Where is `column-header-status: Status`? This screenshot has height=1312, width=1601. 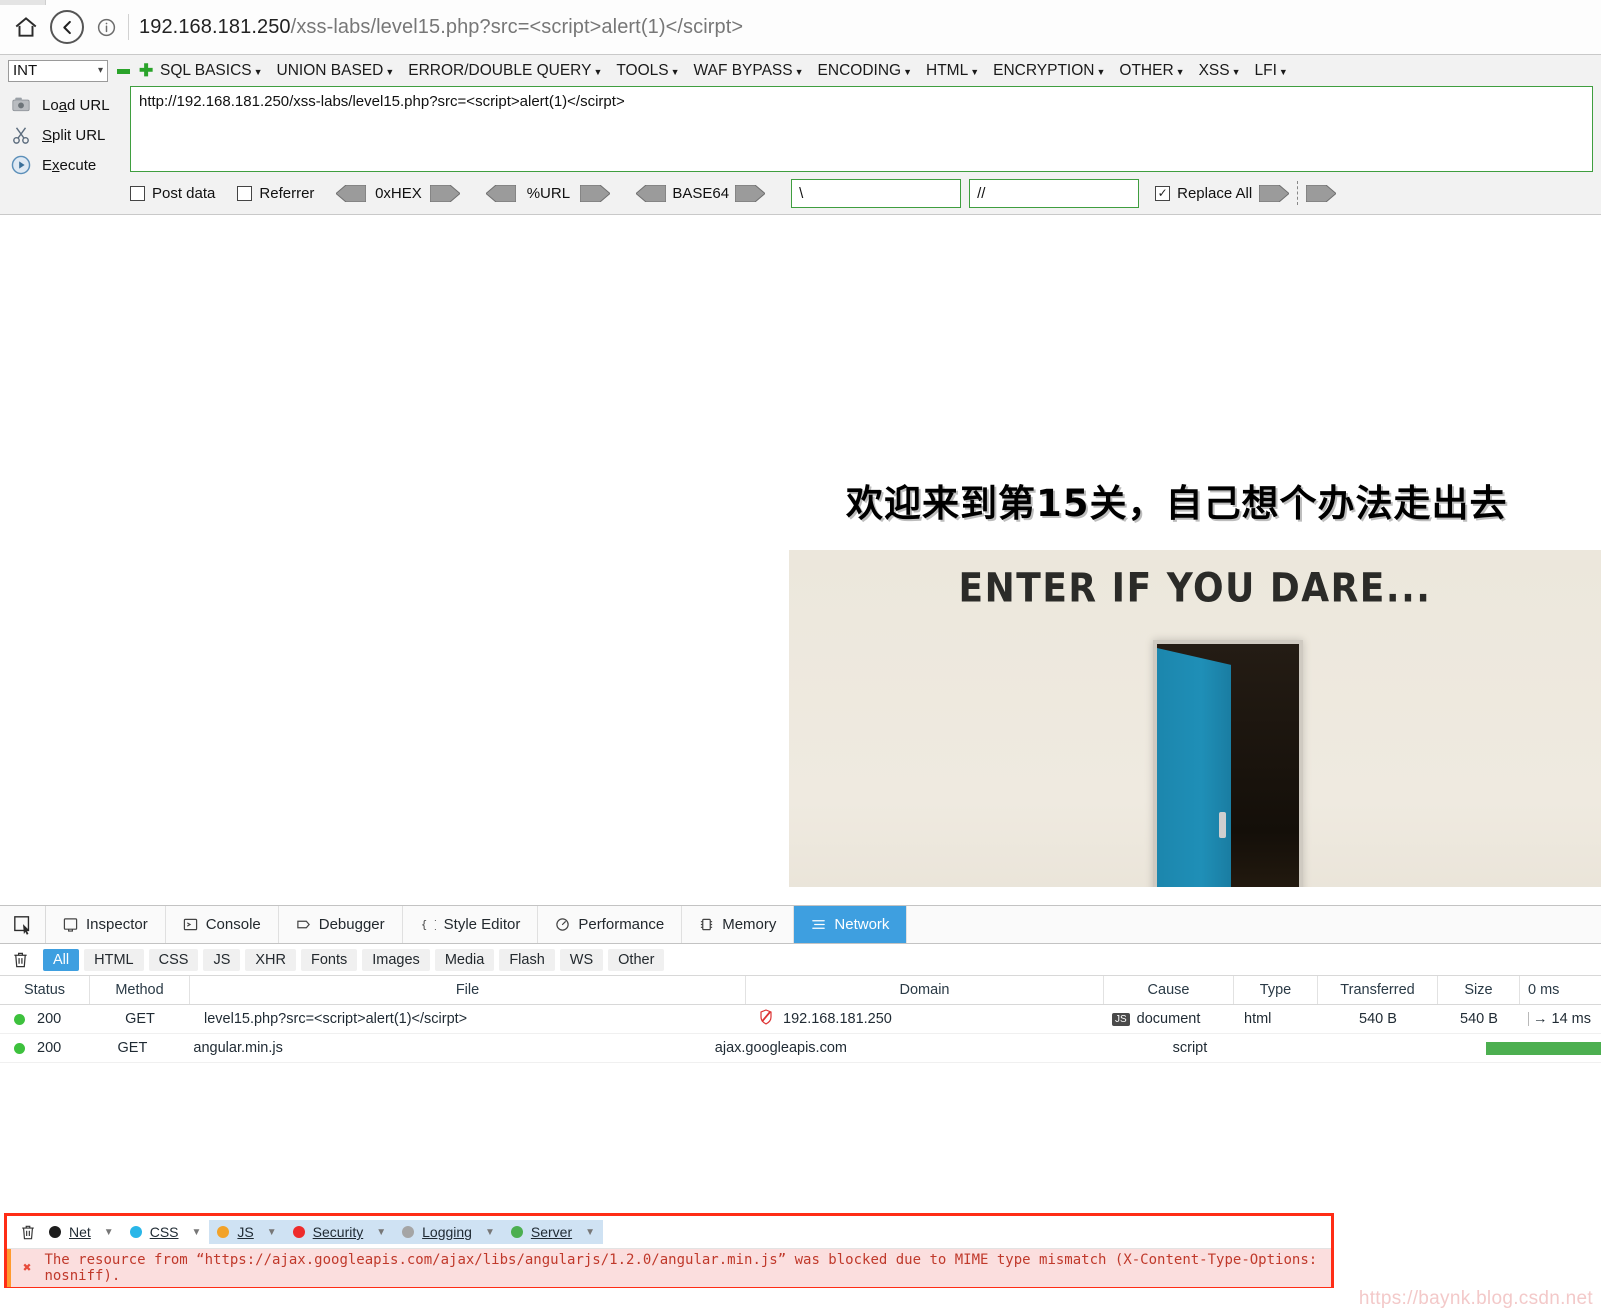
column-header-status: Status is located at coordinates (45, 990).